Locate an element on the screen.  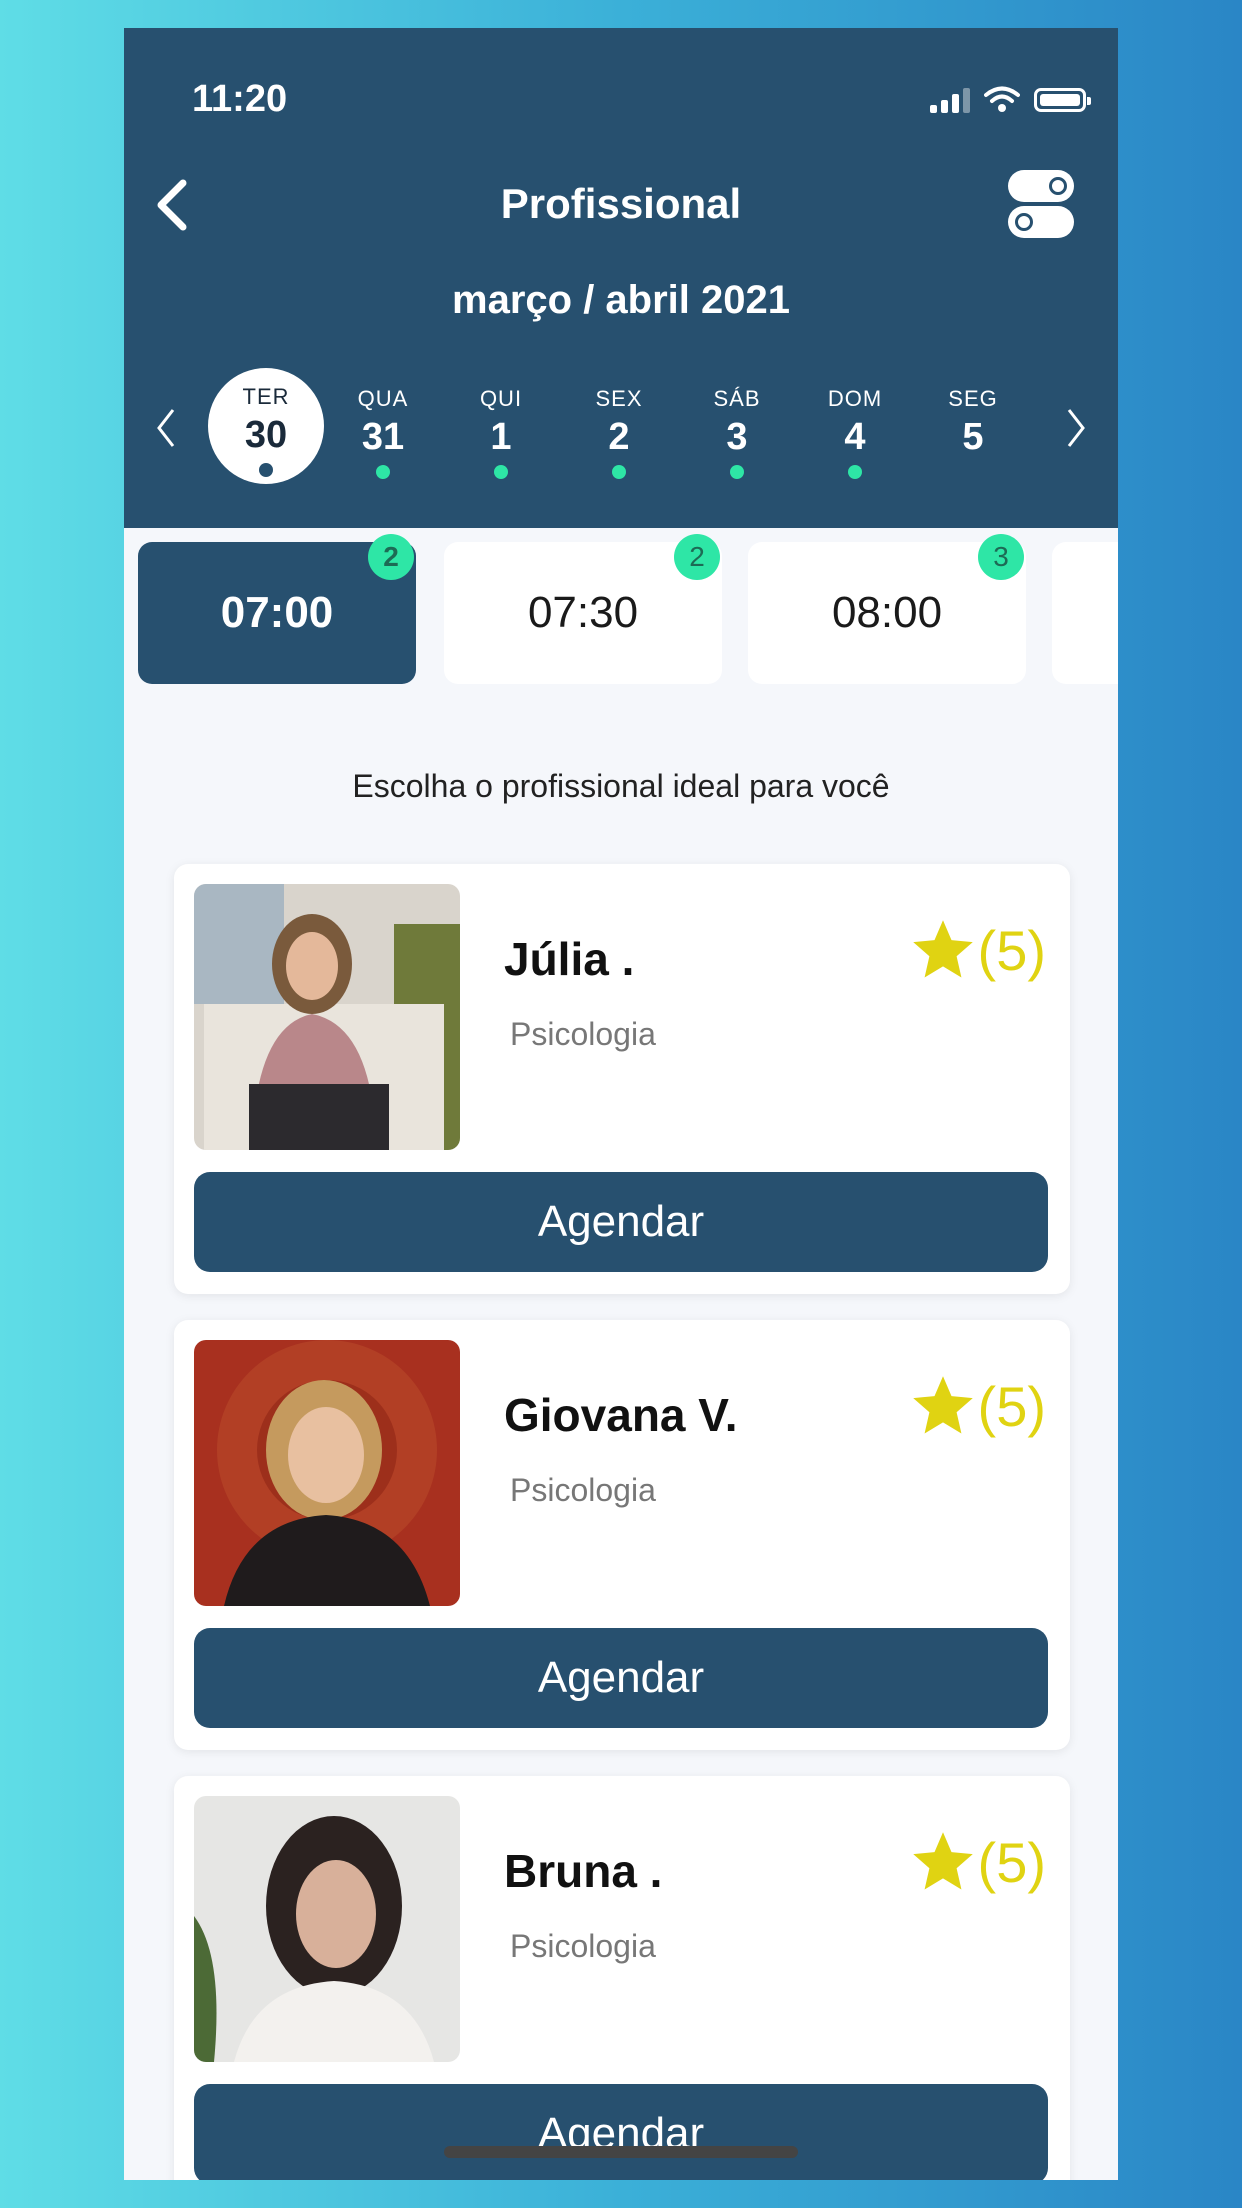
day-item: TER 30 is located at coordinates (266, 426).